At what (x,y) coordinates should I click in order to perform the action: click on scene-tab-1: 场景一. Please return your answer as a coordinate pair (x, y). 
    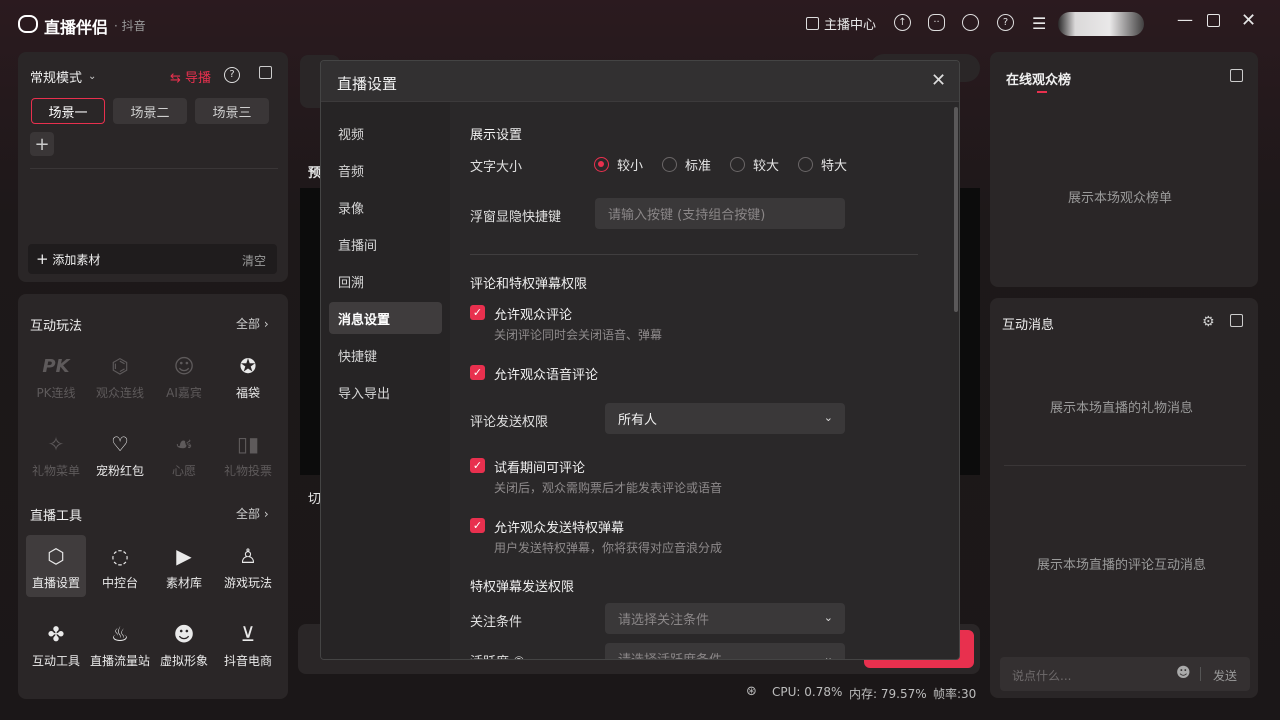
    Looking at the image, I should click on (68, 111).